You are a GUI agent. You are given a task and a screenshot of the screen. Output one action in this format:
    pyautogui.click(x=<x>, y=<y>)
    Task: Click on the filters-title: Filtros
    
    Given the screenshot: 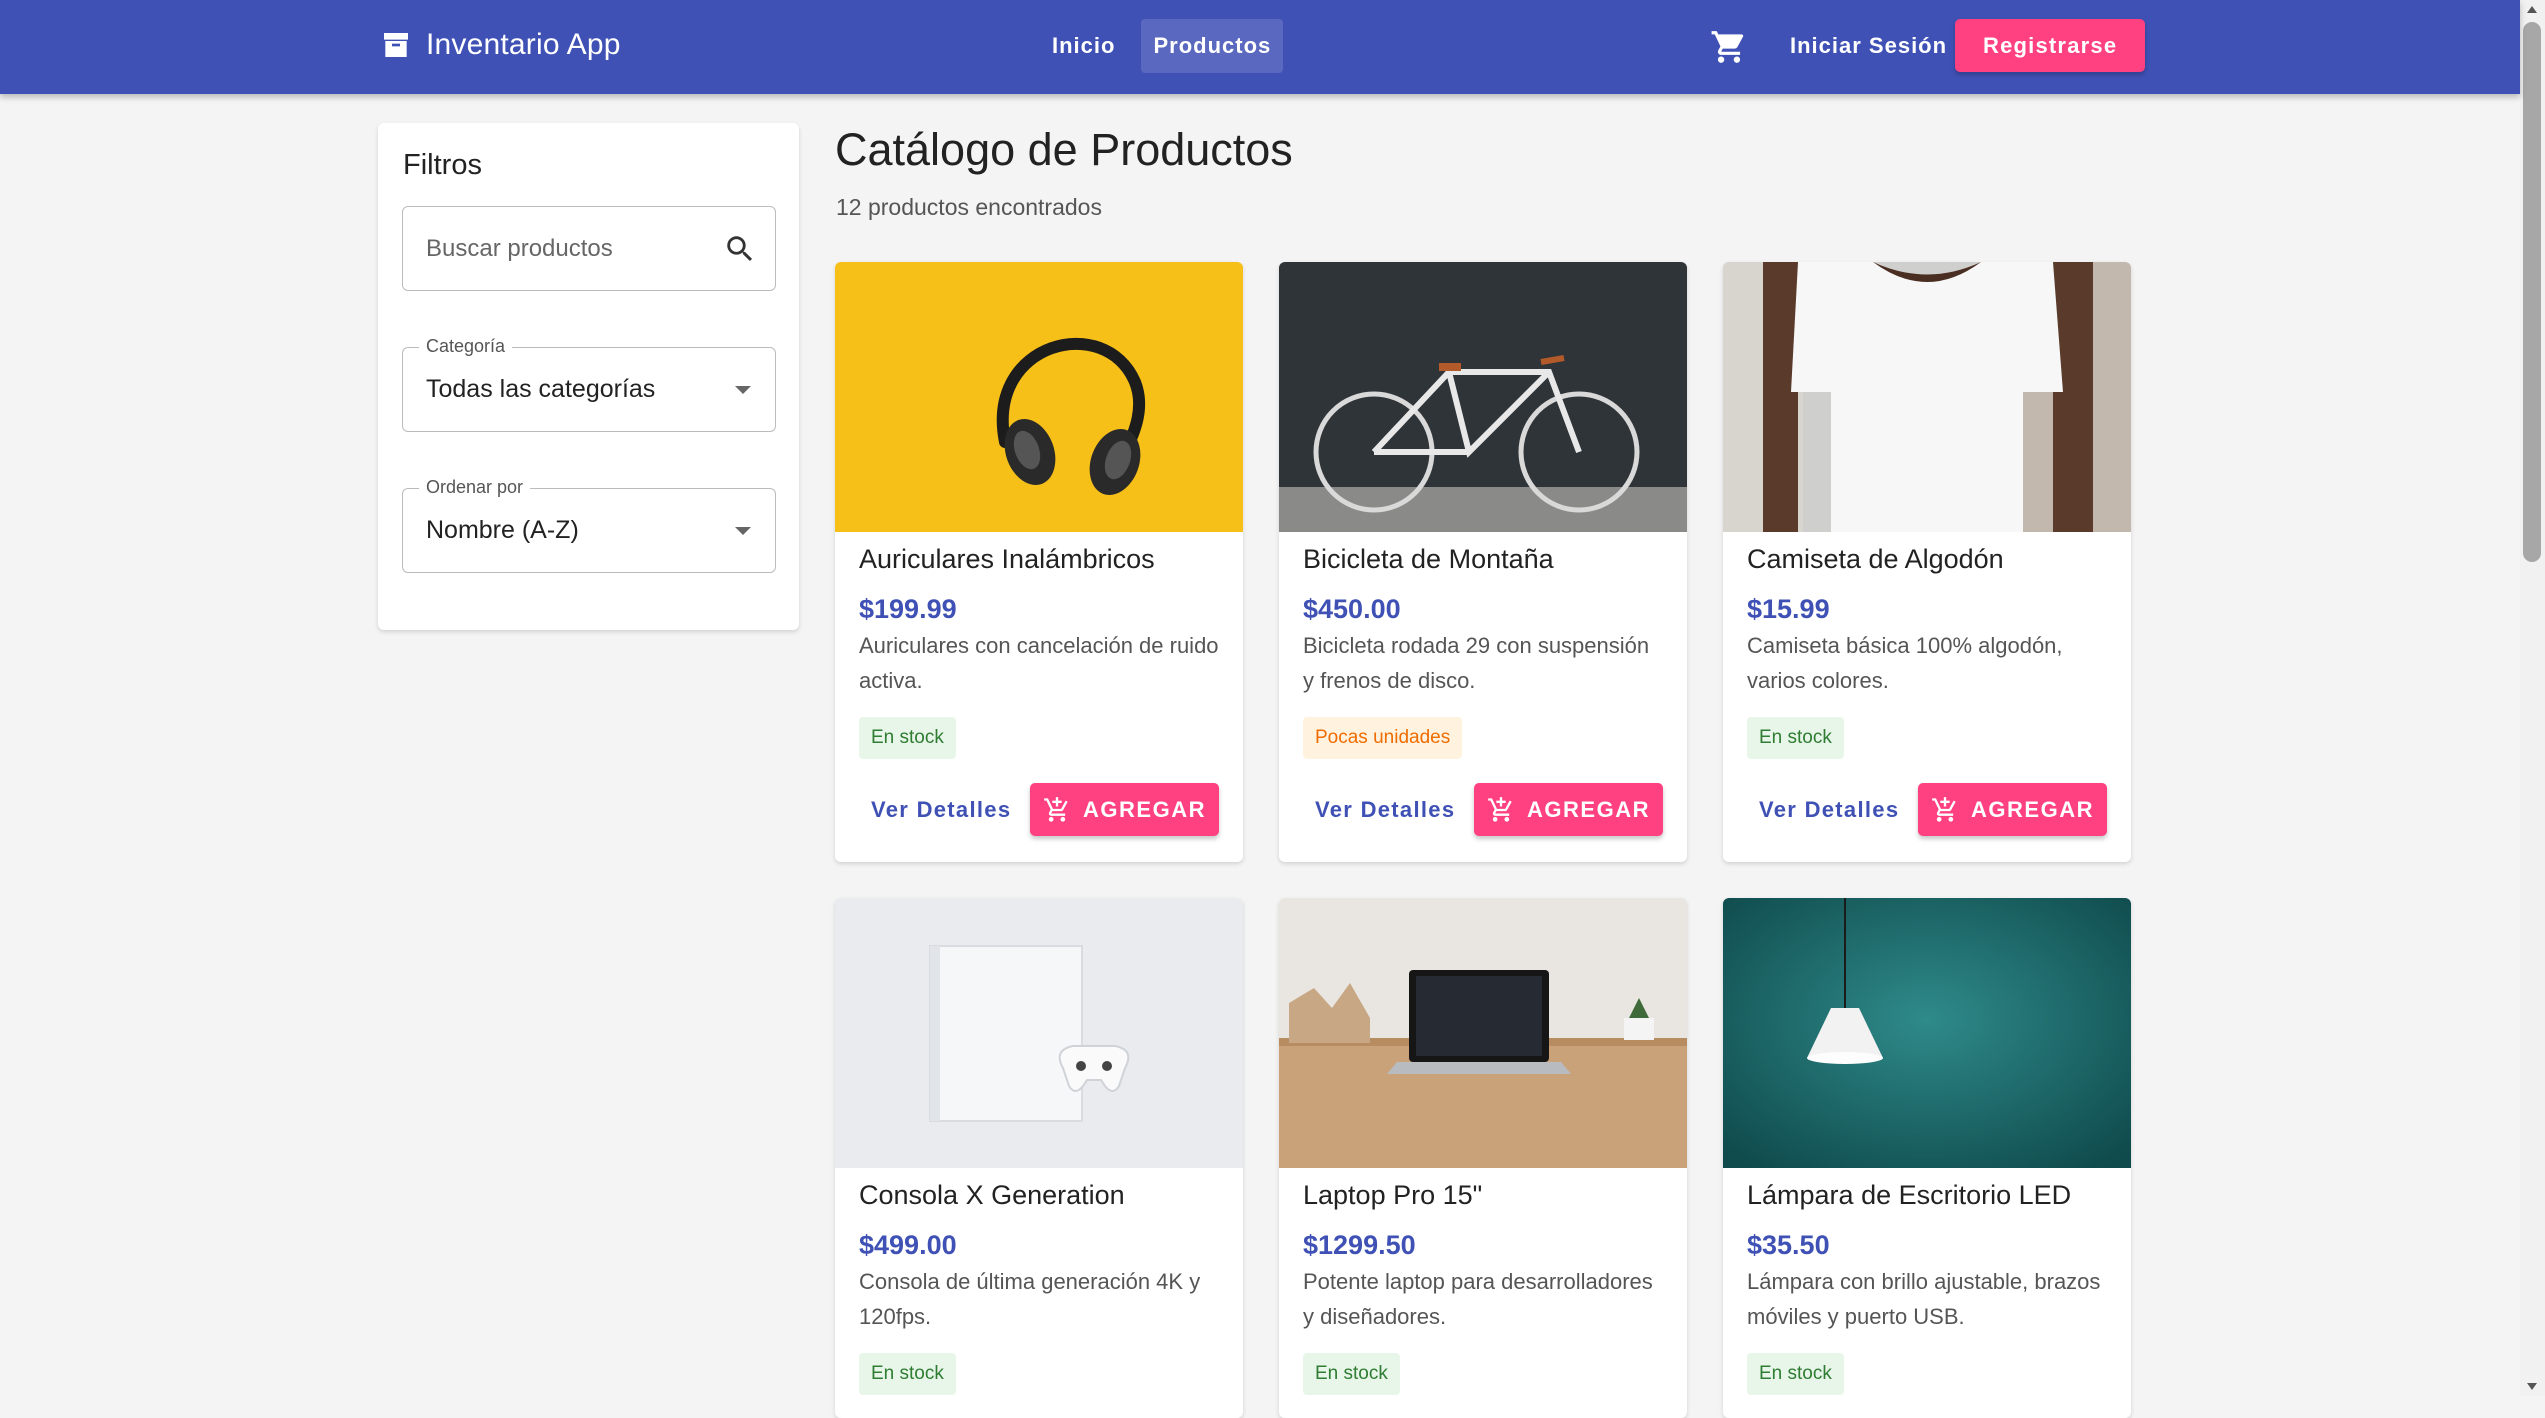 What is the action you would take?
    pyautogui.click(x=442, y=165)
    